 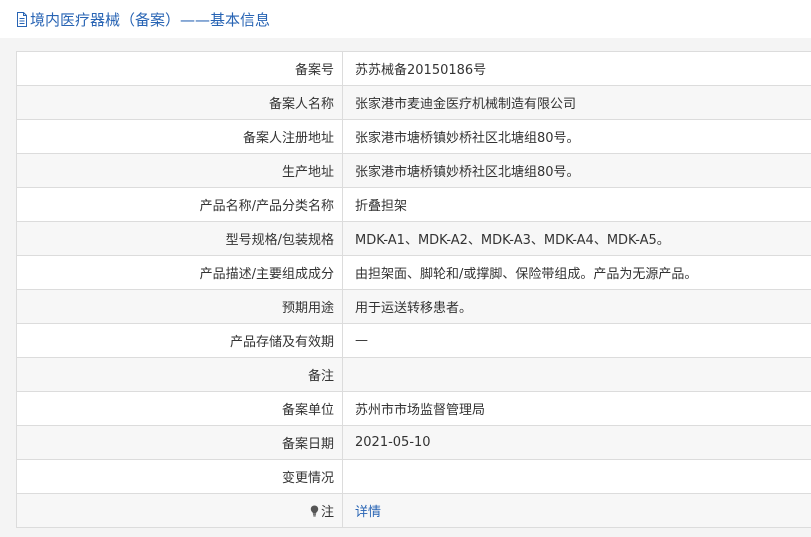 What do you see at coordinates (576, 272) in the screenshot?
I see `row-value: 由担架面、脚轮和/或撑脚、保险带组成。产品为无源产品。` at bounding box center [576, 272].